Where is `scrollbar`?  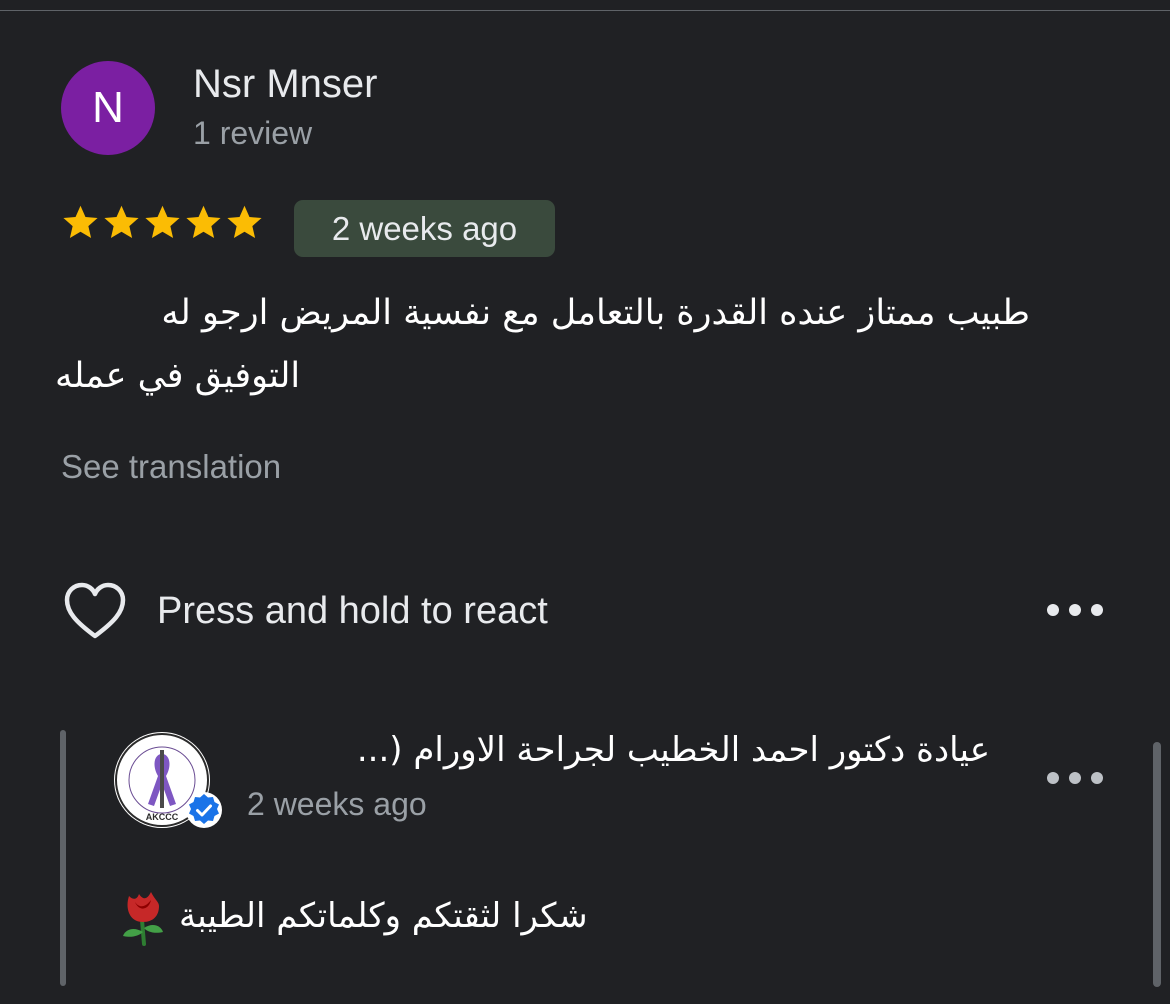 scrollbar is located at coordinates (1157, 864).